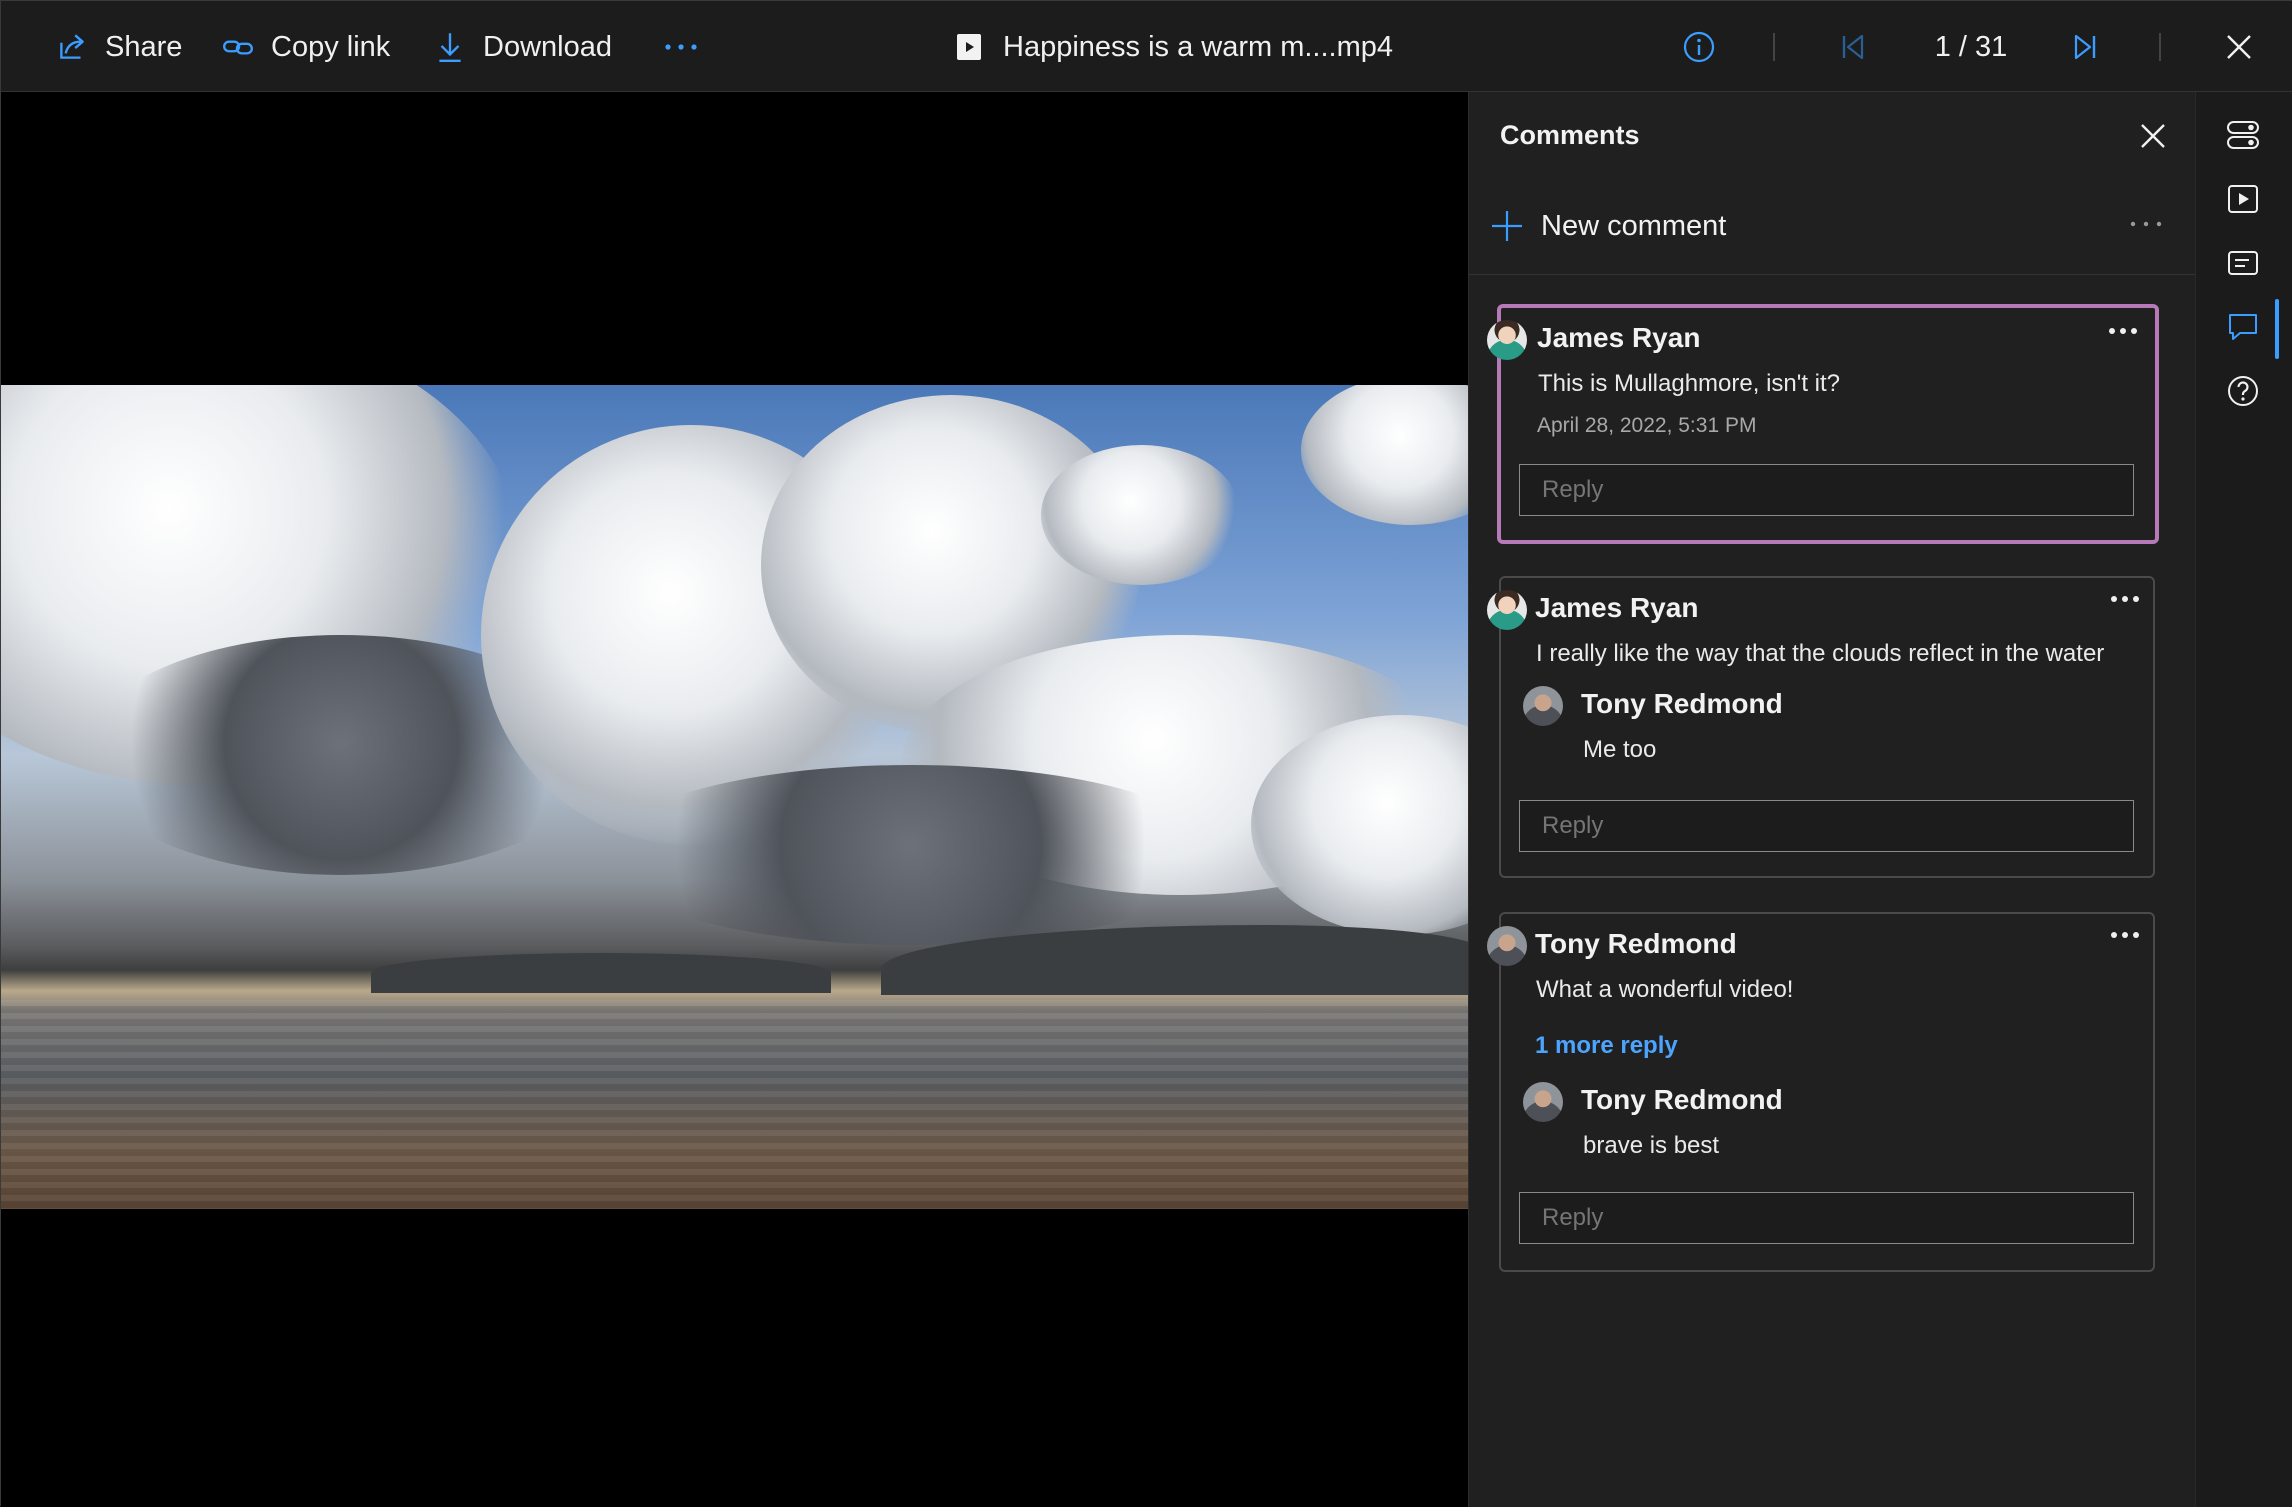 The width and height of the screenshot is (2292, 1507). I want to click on first-item-button, so click(1853, 47).